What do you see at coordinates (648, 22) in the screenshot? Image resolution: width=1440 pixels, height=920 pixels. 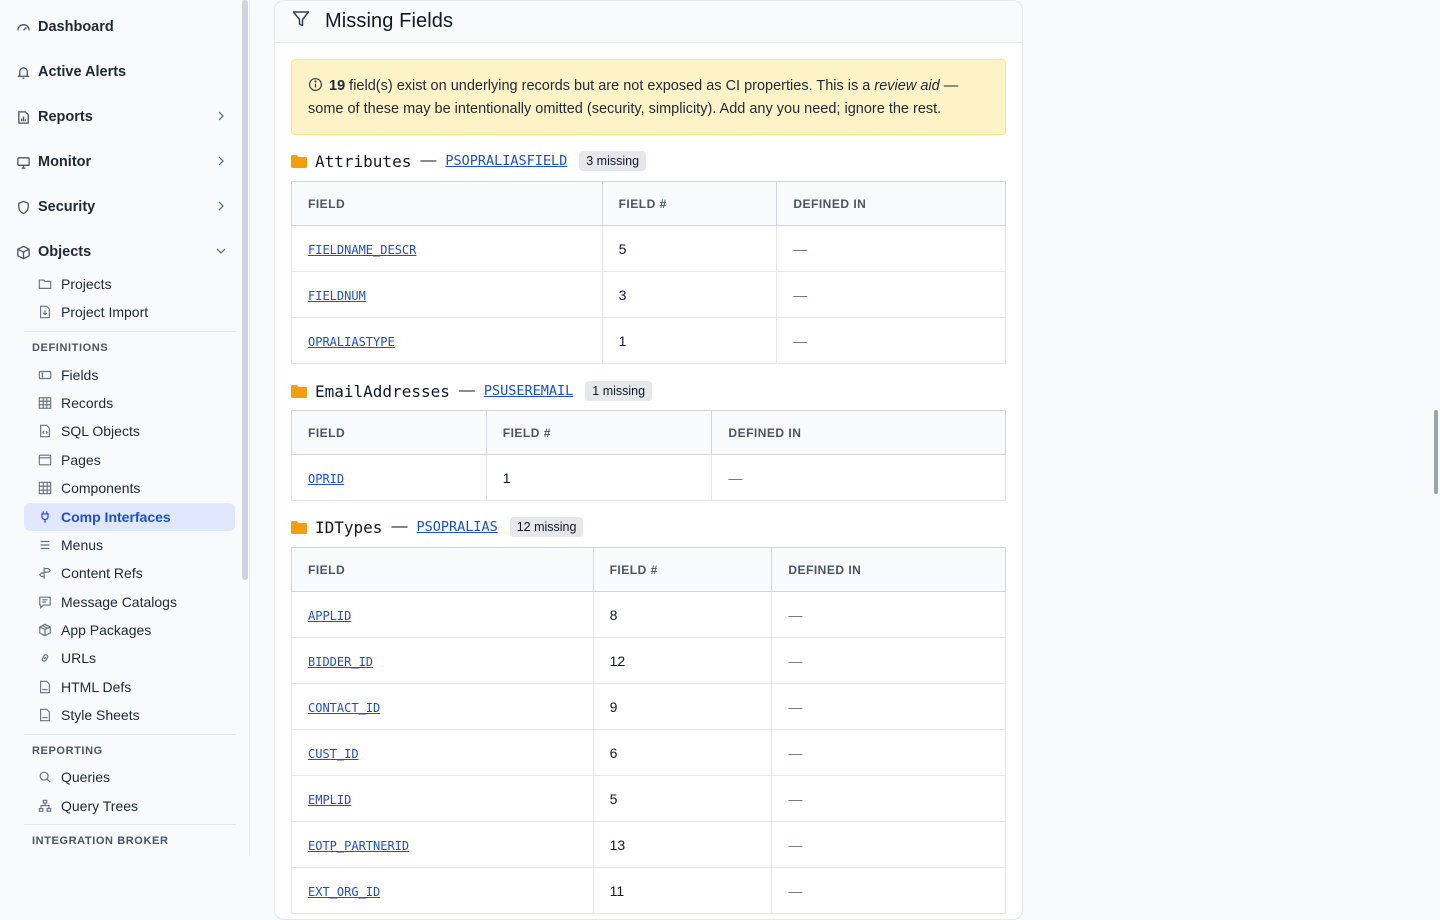 I see `panel-header: Missing Fields` at bounding box center [648, 22].